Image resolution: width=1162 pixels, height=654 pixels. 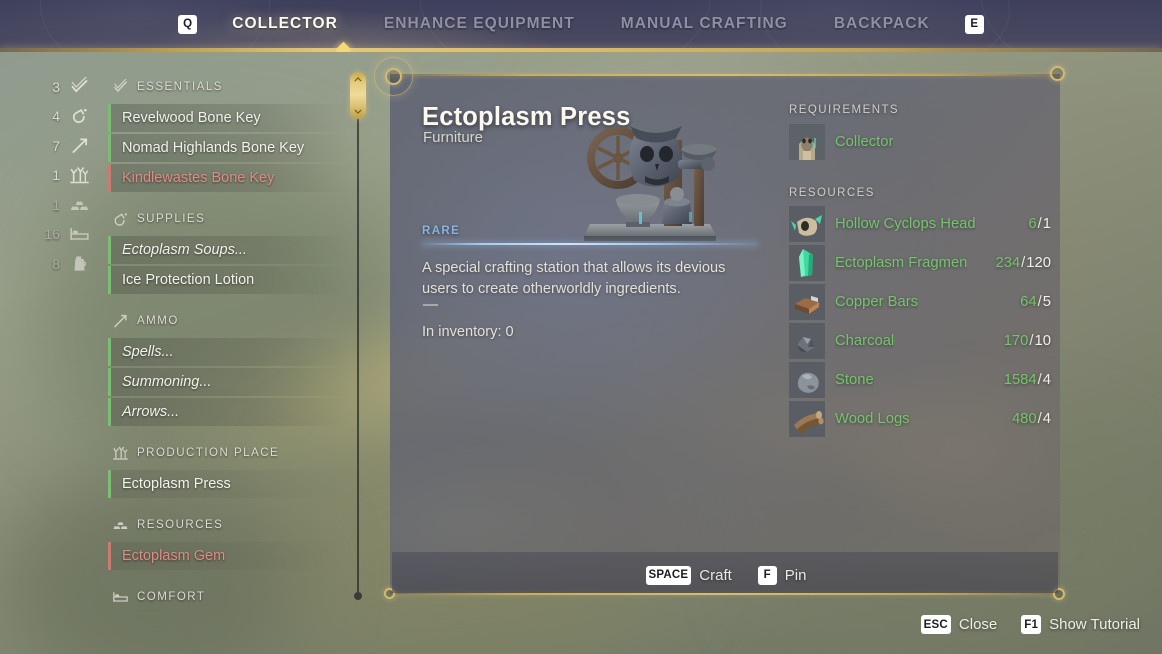 What do you see at coordinates (358, 111) in the screenshot?
I see `chevron-down-icon` at bounding box center [358, 111].